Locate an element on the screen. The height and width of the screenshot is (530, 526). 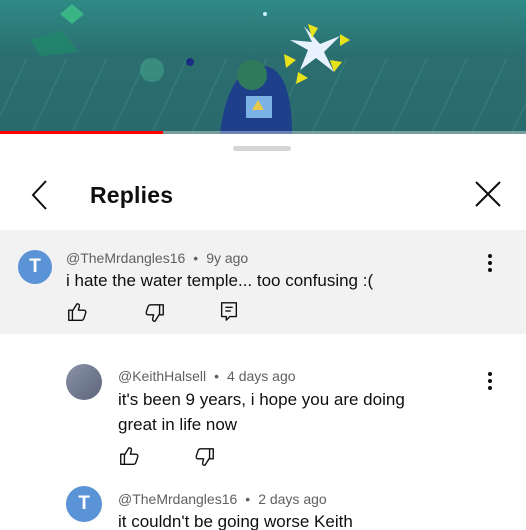
comment-age: 2 days ago is located at coordinates (292, 499).